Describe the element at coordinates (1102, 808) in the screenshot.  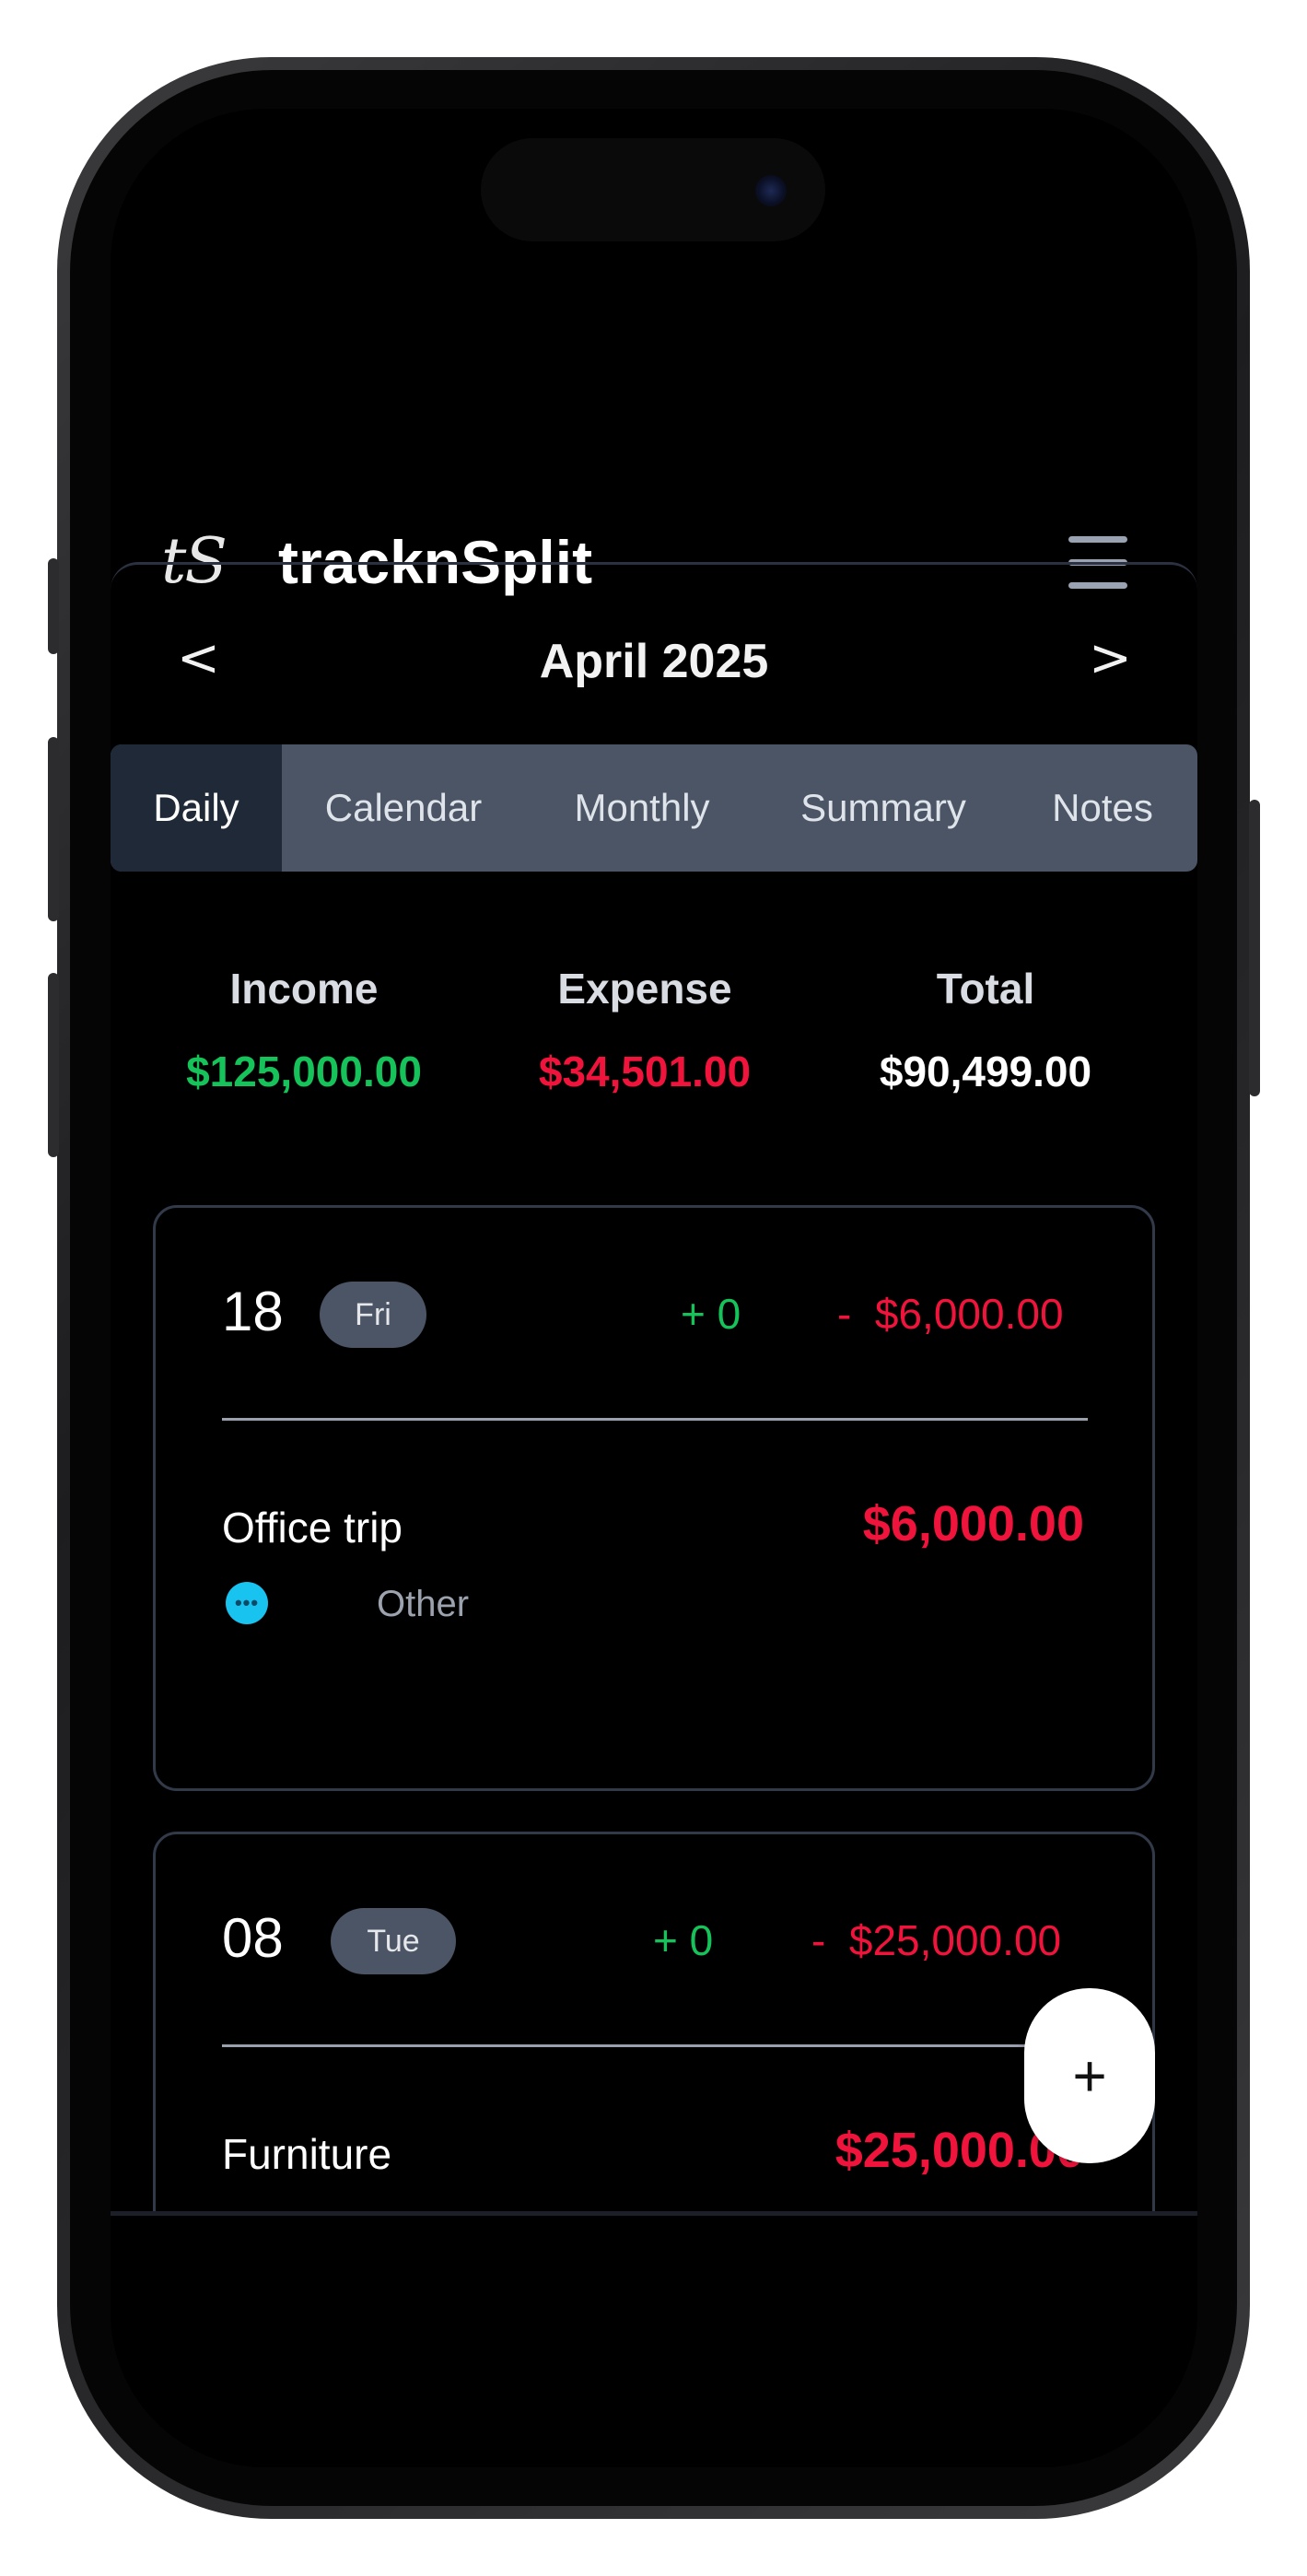
I see `tab-notes: Notes` at that location.